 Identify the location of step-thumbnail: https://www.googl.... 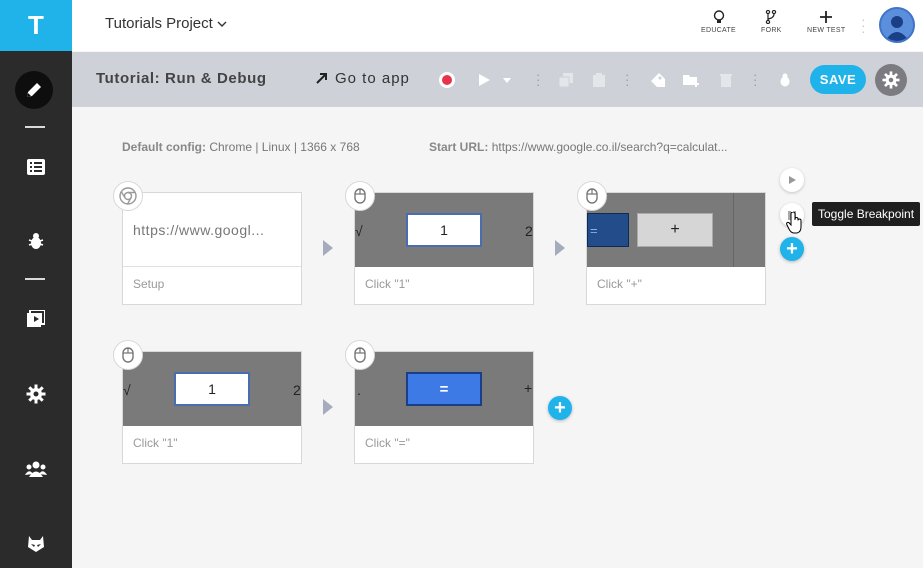
(212, 230).